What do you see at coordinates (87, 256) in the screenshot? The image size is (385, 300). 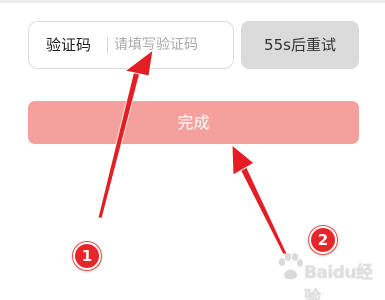 I see `step-marker-1: 1` at bounding box center [87, 256].